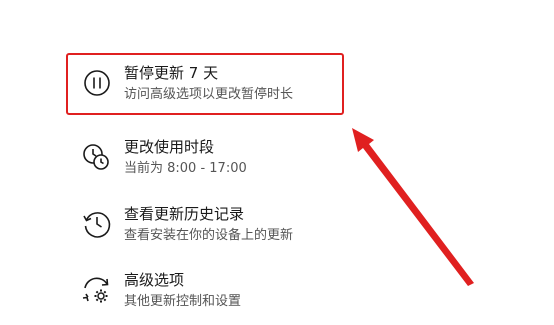  What do you see at coordinates (184, 214) in the screenshot?
I see `view-update-history-title: 查看更新历史记录` at bounding box center [184, 214].